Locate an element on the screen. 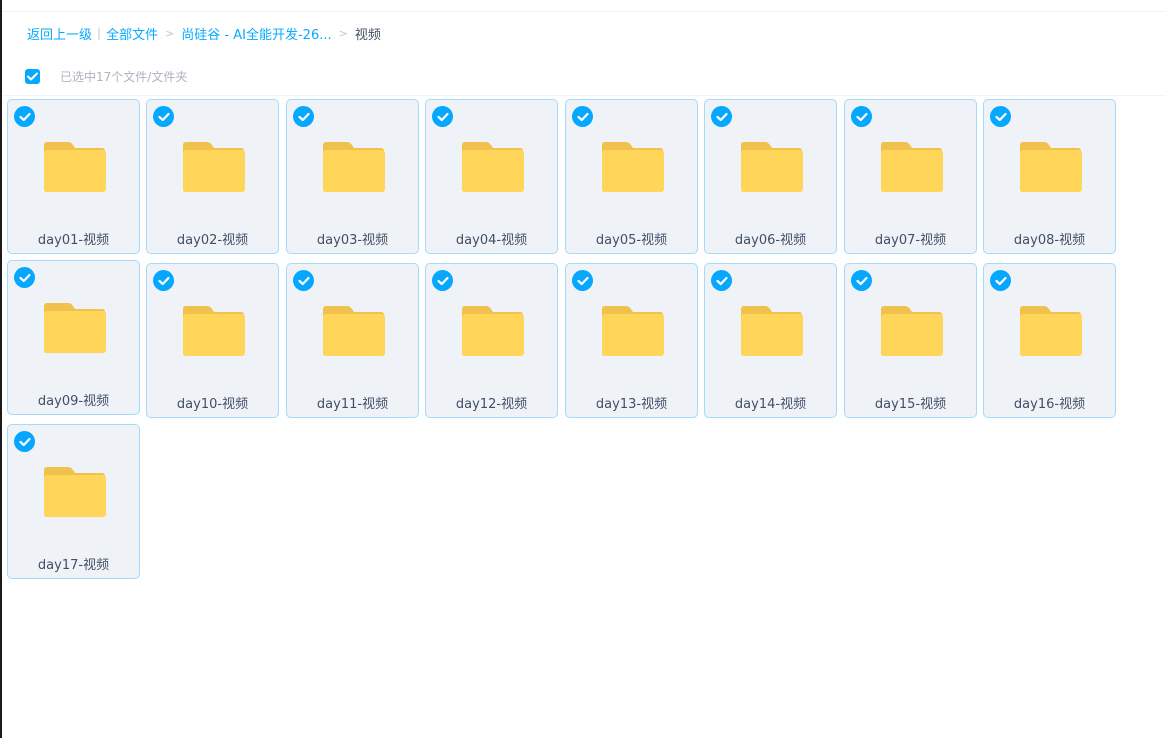 This screenshot has width=1166, height=738. file-name: day08-视频 is located at coordinates (1049, 240).